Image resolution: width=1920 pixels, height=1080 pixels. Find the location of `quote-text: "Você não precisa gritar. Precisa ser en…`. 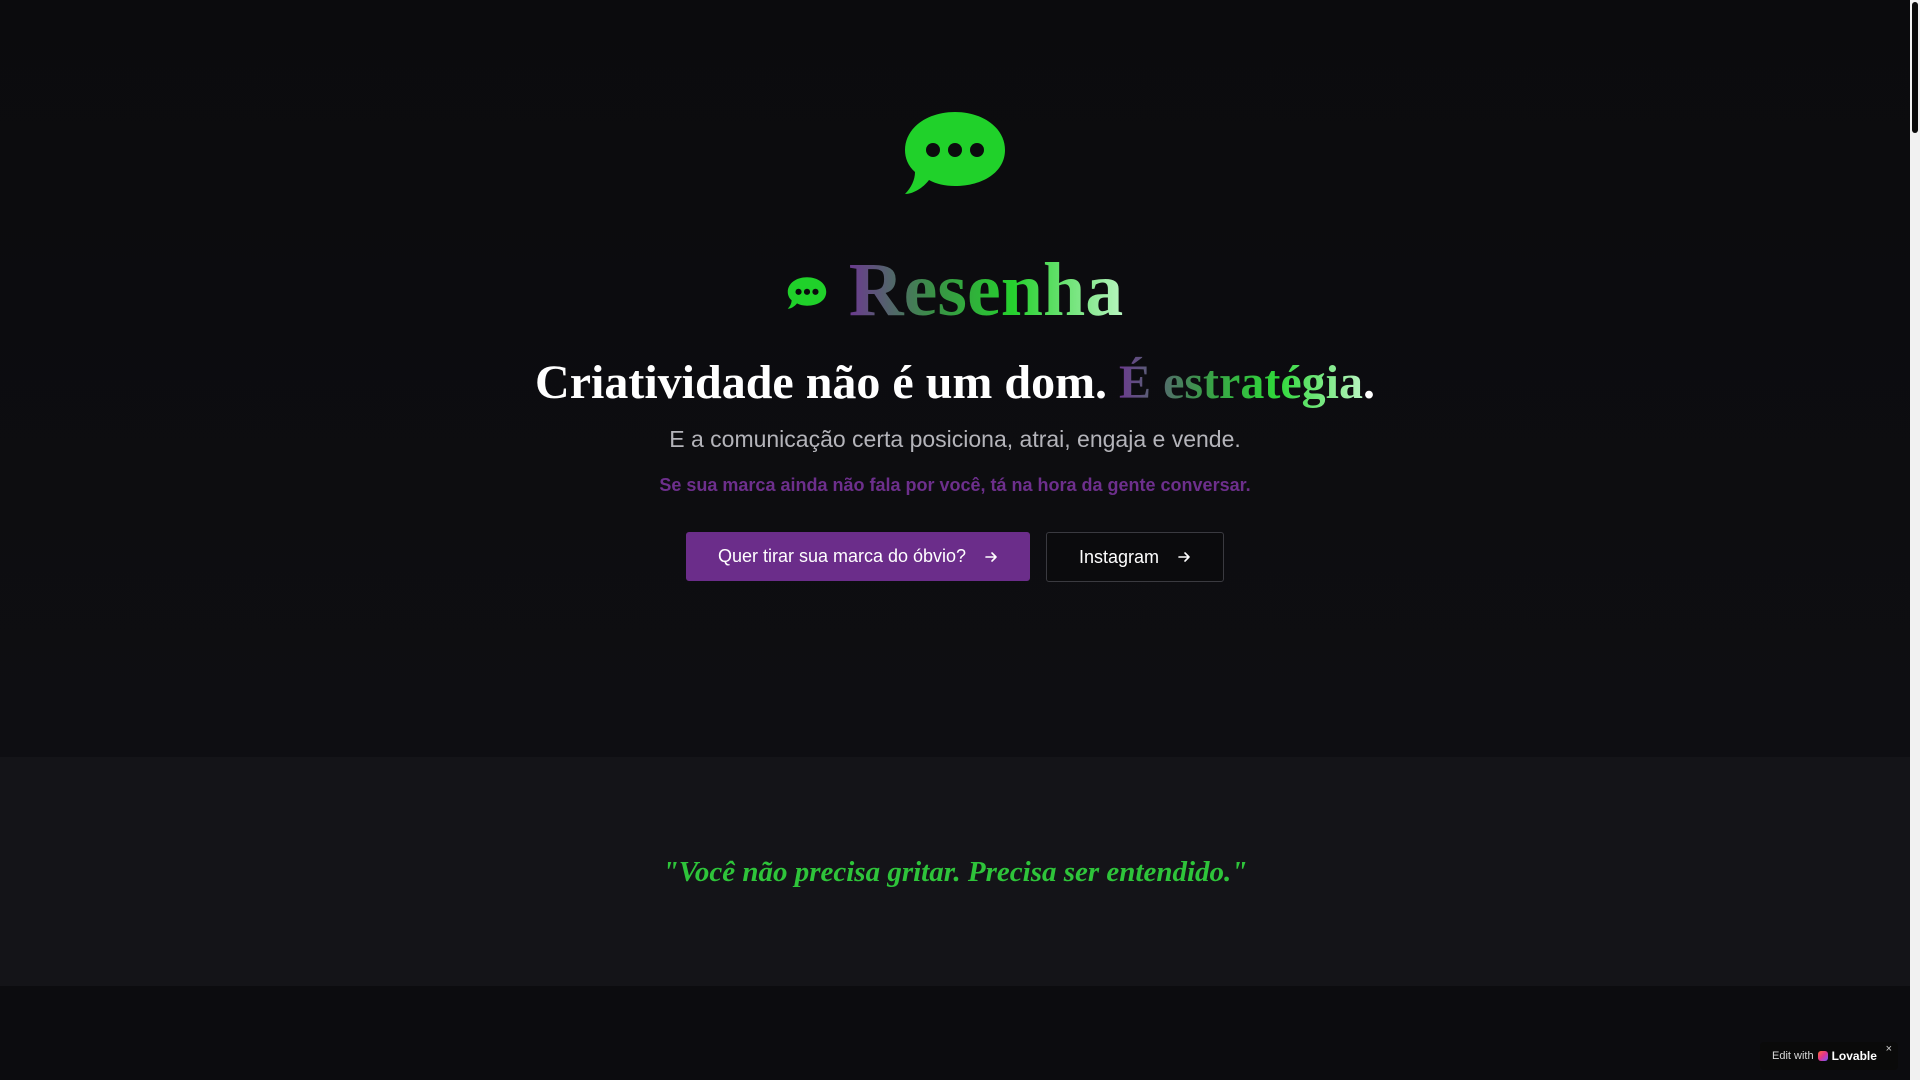

quote-text: "Você não precisa gritar. Precisa ser en… is located at coordinates (955, 872).